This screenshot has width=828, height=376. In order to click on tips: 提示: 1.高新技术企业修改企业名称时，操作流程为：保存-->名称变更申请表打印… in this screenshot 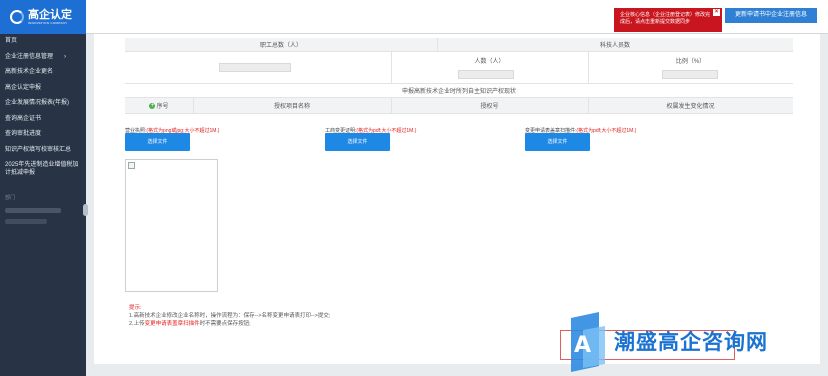, I will do `click(229, 316)`.